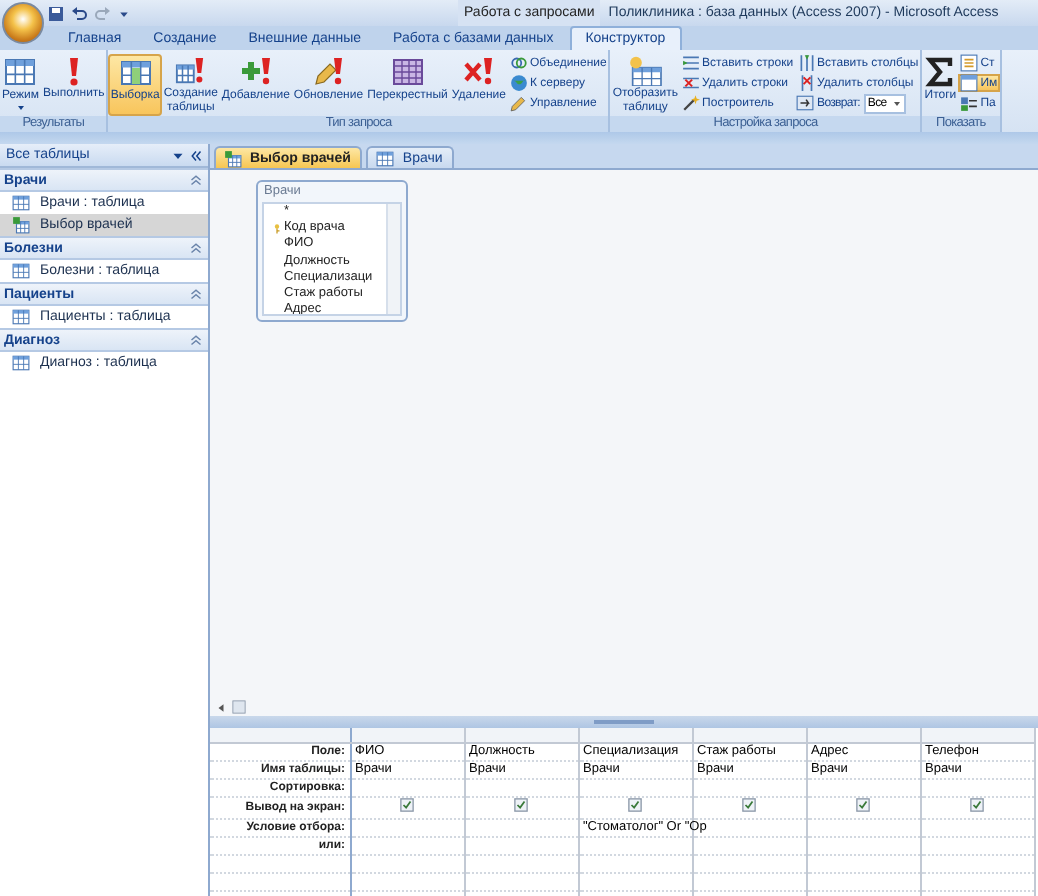 This screenshot has width=1038, height=896. What do you see at coordinates (79, 13) in the screenshot?
I see `undo-icon` at bounding box center [79, 13].